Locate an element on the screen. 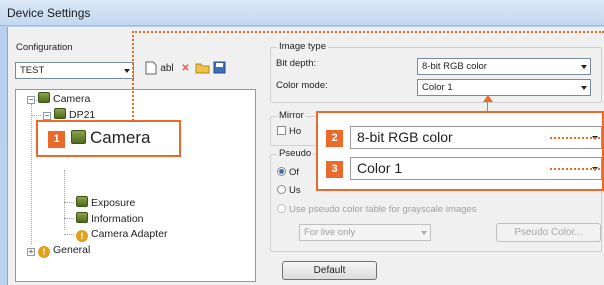  callout-2-connector is located at coordinates (575, 138).